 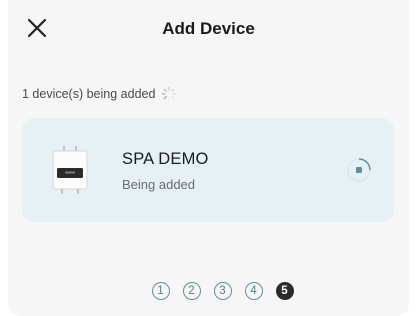 What do you see at coordinates (89, 94) in the screenshot?
I see `adding-status-text: 1 device(s) being added` at bounding box center [89, 94].